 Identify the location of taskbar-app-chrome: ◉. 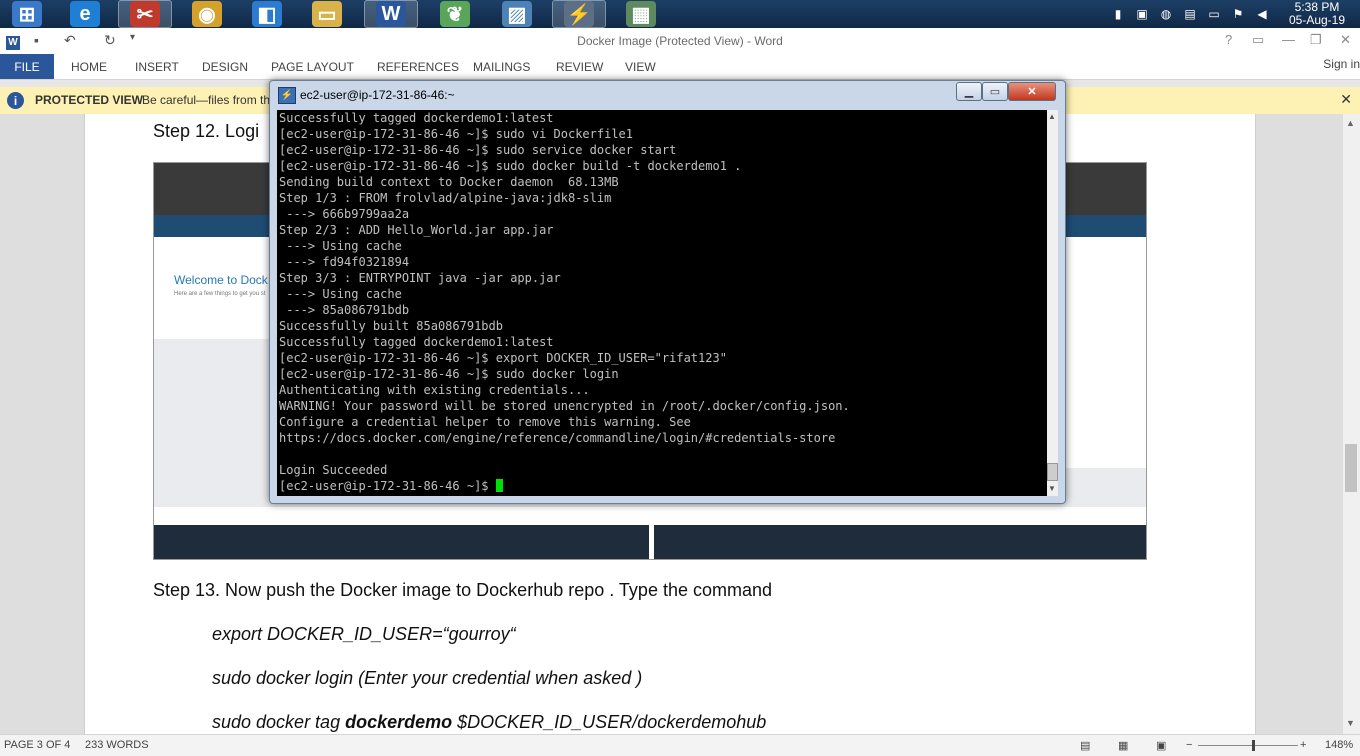
(207, 14).